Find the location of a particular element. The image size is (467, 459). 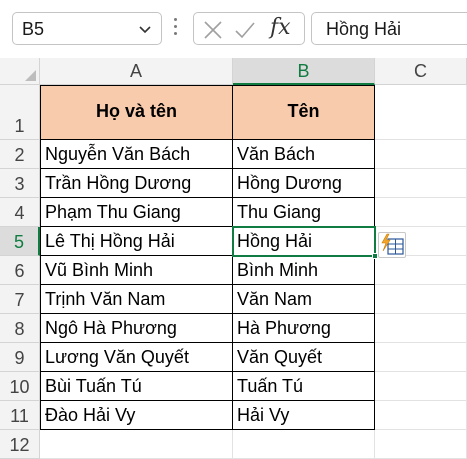

name-box: B5 is located at coordinates (87, 28).